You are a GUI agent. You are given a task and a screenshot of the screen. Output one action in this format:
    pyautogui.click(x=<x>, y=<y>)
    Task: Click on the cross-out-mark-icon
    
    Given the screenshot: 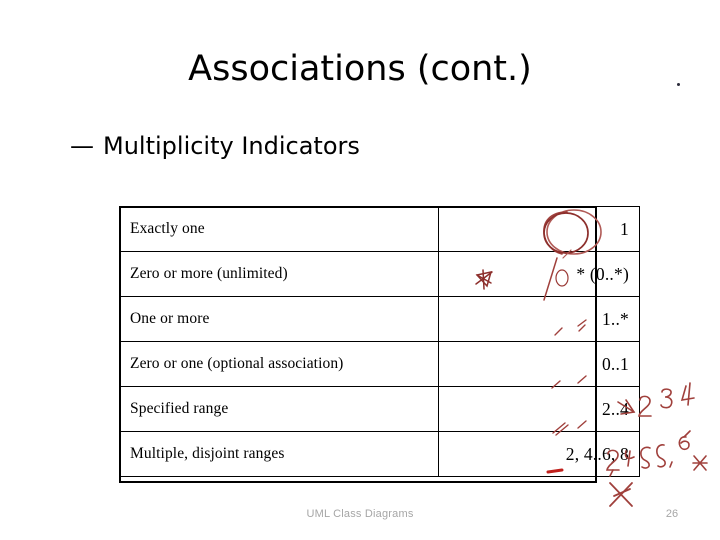 What is the action you would take?
    pyautogui.click(x=621, y=494)
    